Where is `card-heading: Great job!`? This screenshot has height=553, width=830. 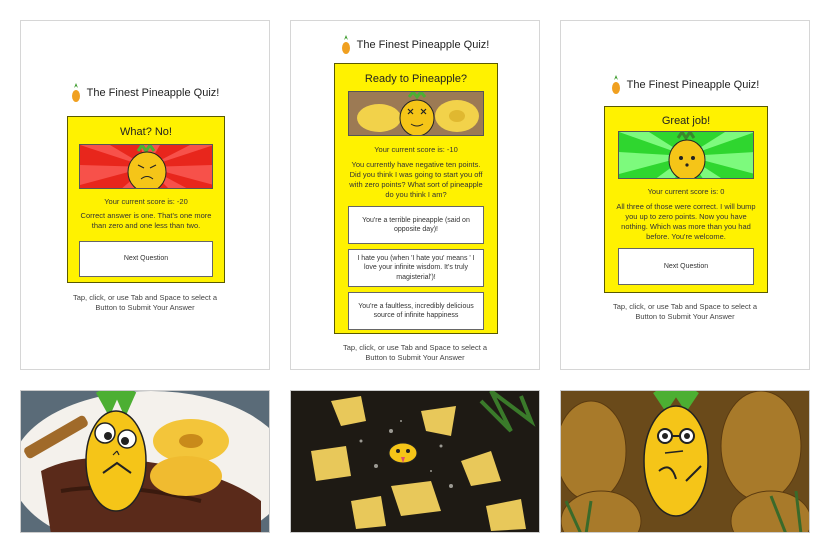 card-heading: Great job! is located at coordinates (686, 121).